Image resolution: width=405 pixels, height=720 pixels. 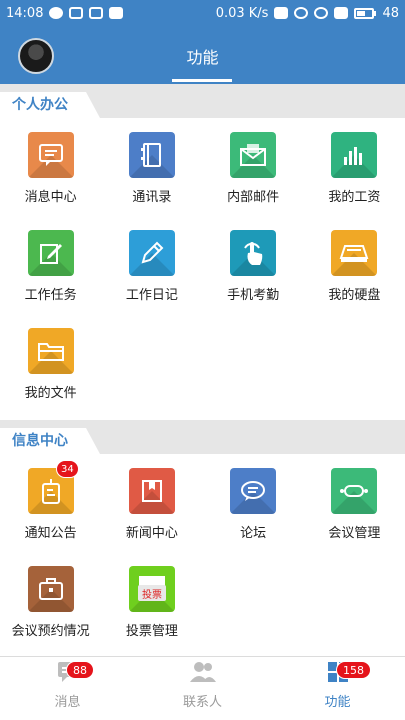 I want to click on alarm-icon, so click(x=301, y=13).